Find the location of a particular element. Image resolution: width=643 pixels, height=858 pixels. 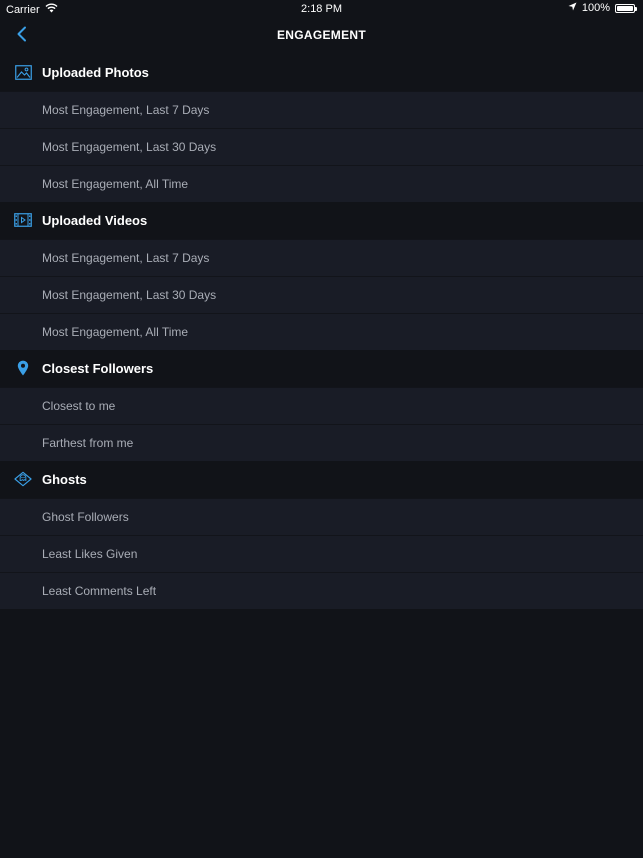

list-item: Closest to me is located at coordinates (321, 405).